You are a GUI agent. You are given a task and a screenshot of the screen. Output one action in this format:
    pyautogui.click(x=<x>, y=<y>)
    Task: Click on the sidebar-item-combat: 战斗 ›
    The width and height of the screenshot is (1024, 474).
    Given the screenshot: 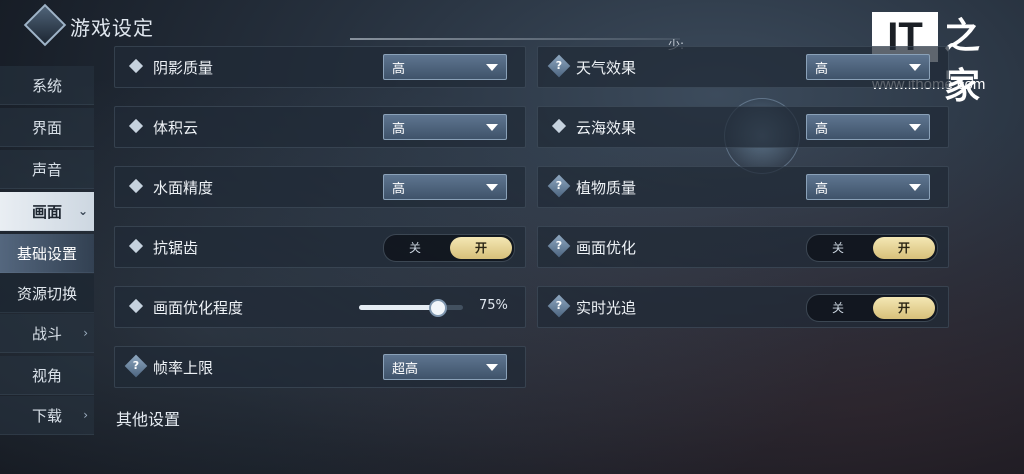 What is the action you would take?
    pyautogui.click(x=47, y=333)
    